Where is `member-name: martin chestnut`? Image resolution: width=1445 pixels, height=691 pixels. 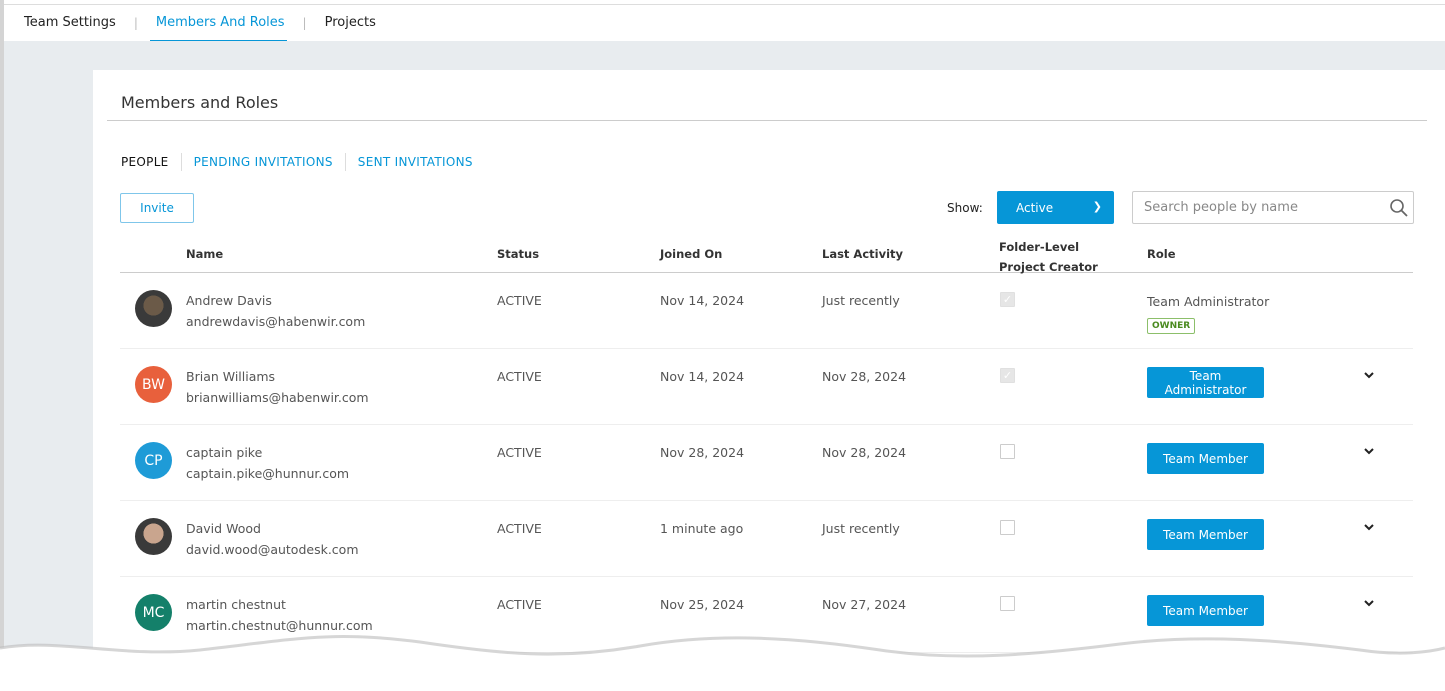 member-name: martin chestnut is located at coordinates (236, 604).